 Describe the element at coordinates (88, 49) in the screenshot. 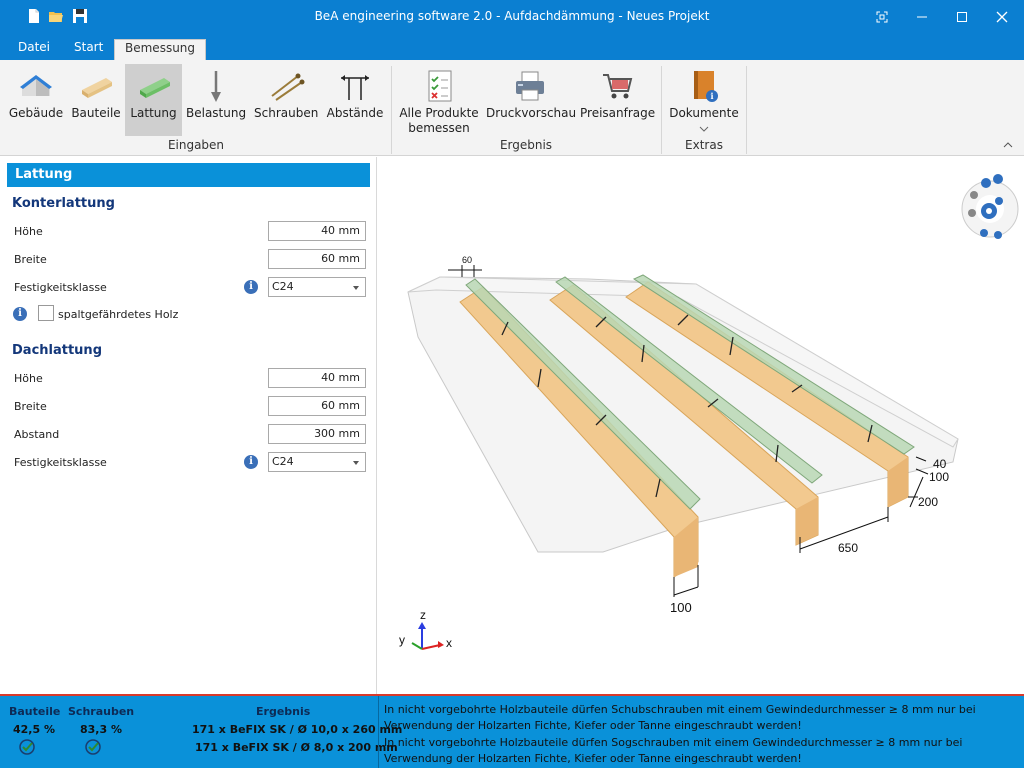

I see `tab-start: Start` at that location.